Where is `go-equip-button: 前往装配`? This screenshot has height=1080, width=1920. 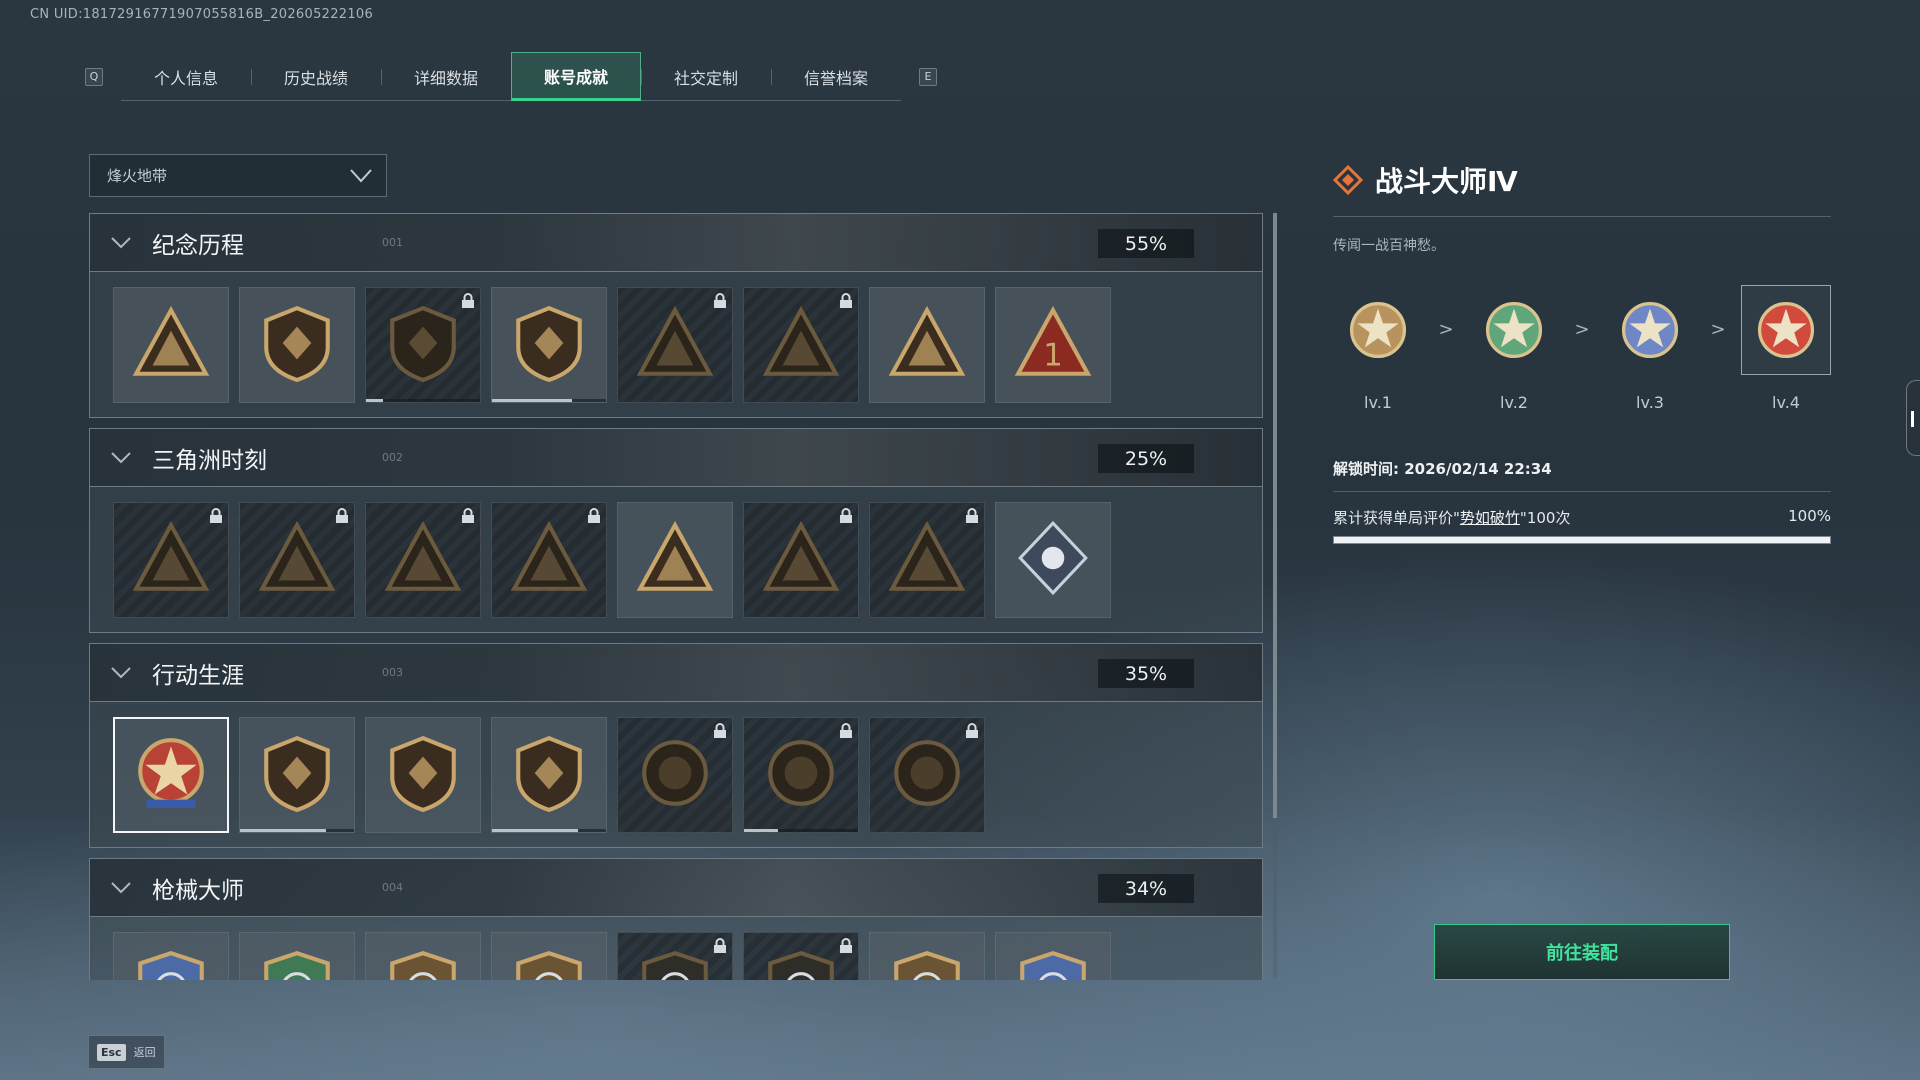
go-equip-button: 前往装配 is located at coordinates (1582, 952).